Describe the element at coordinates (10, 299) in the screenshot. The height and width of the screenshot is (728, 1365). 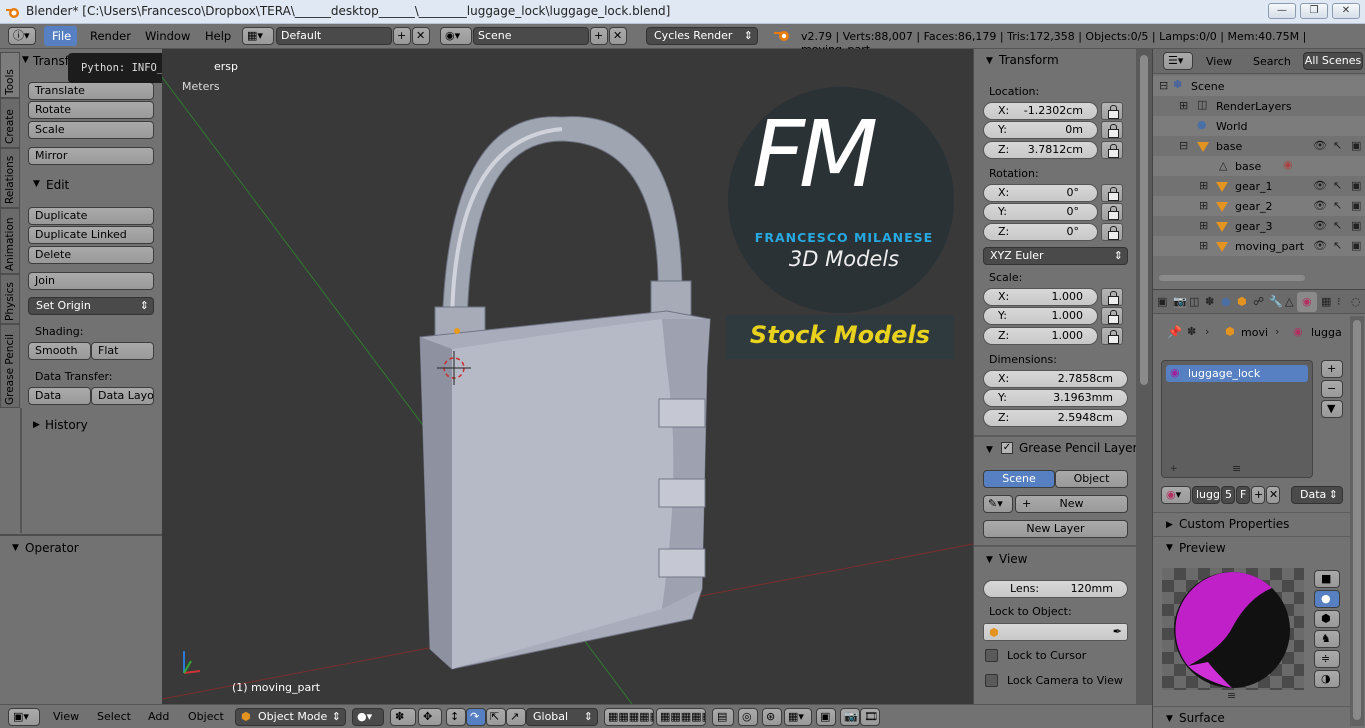
I see `tab-physics: Physics` at that location.